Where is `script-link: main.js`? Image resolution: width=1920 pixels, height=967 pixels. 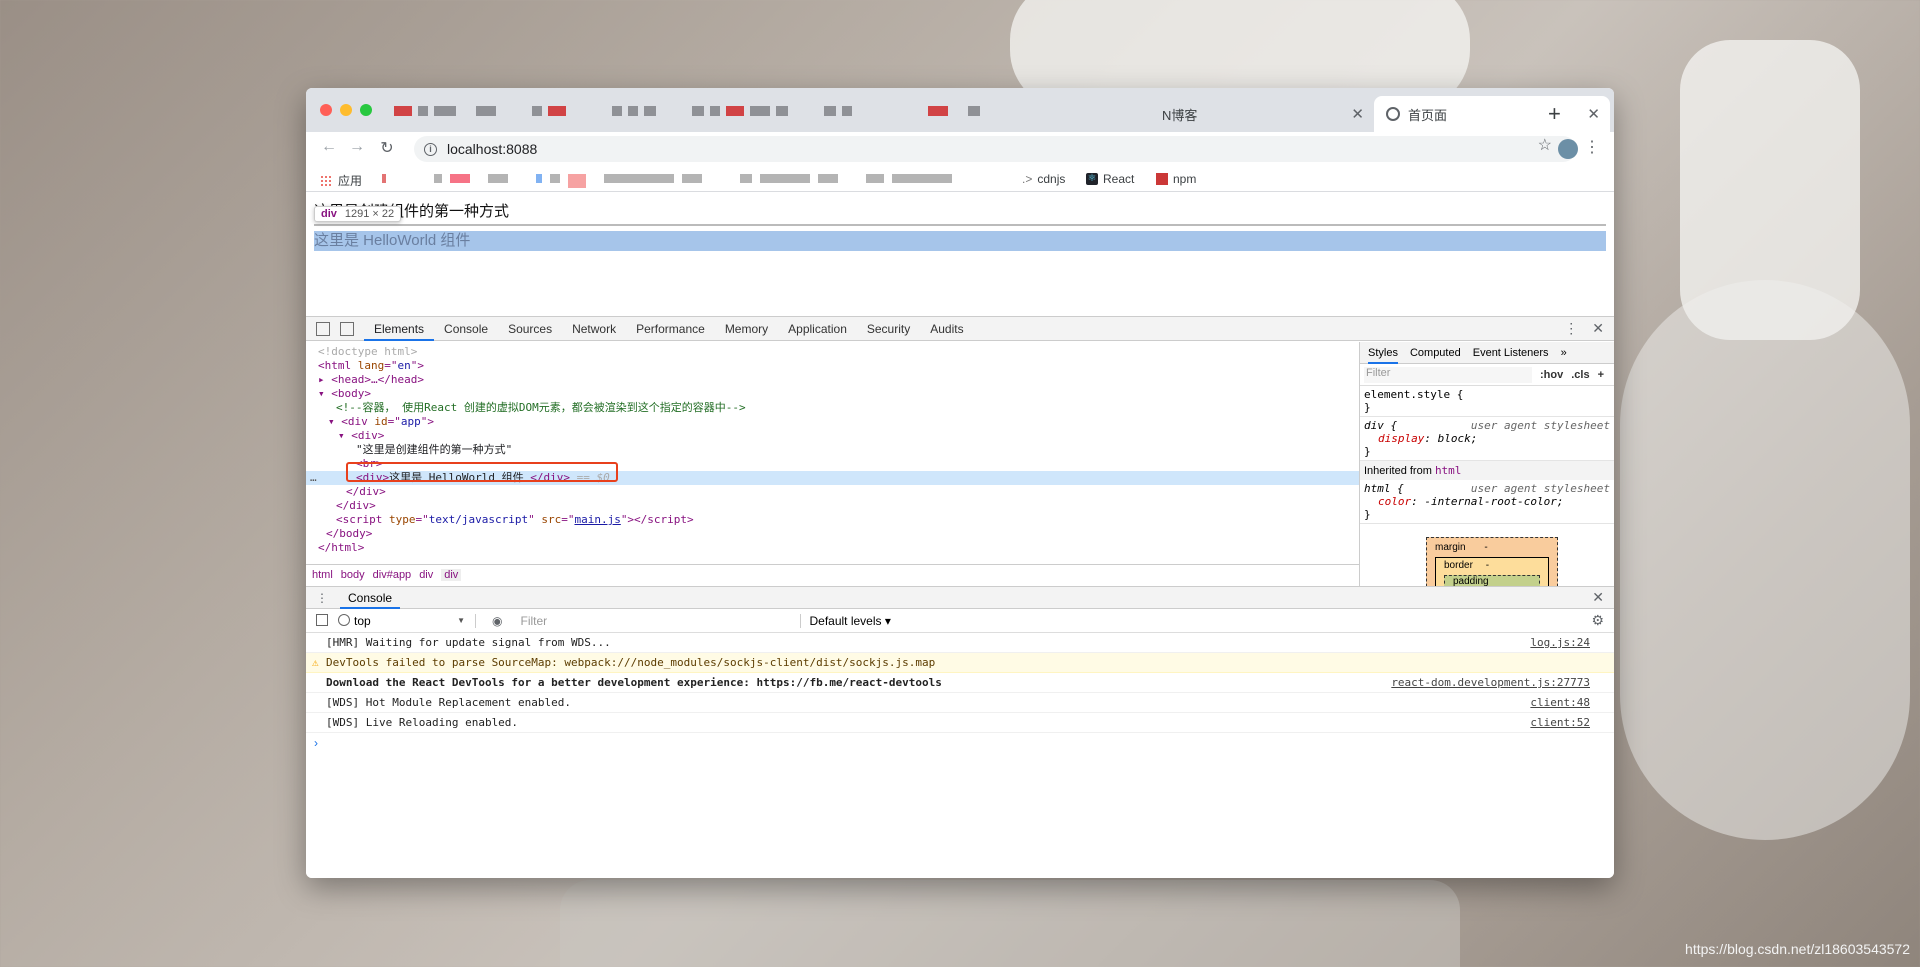 script-link: main.js is located at coordinates (597, 519).